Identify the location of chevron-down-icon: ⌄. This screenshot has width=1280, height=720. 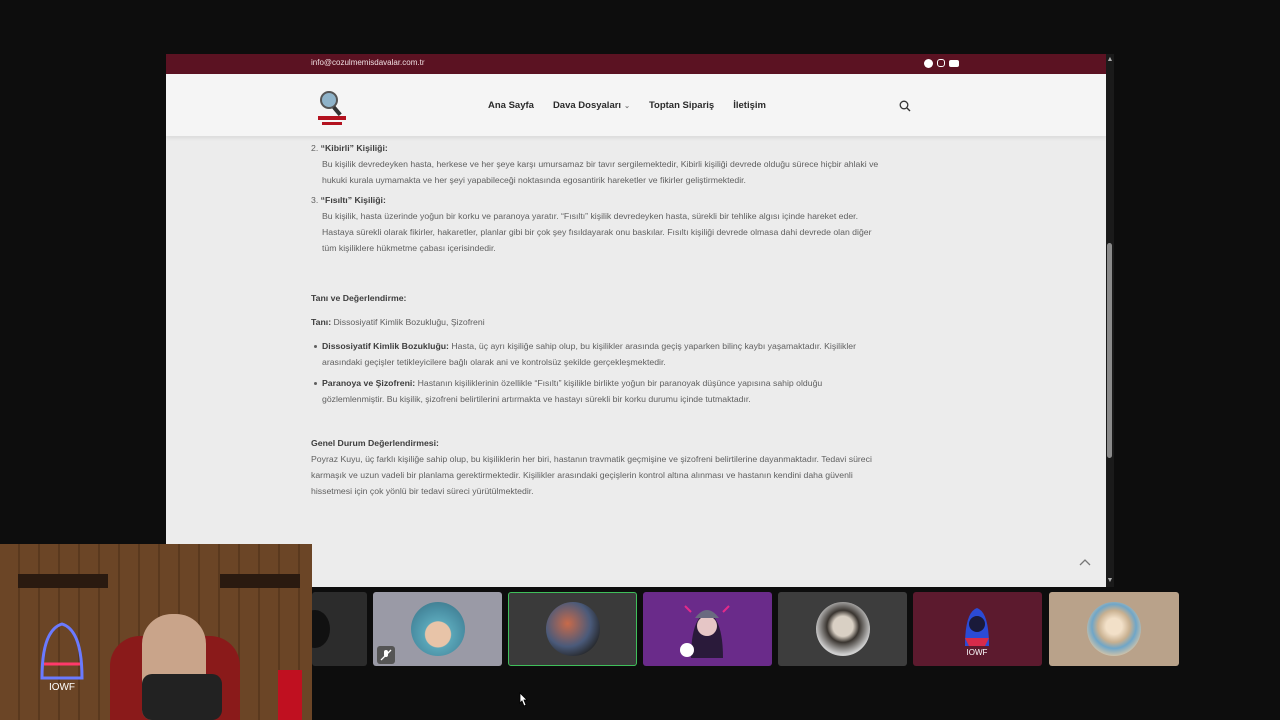
(627, 106).